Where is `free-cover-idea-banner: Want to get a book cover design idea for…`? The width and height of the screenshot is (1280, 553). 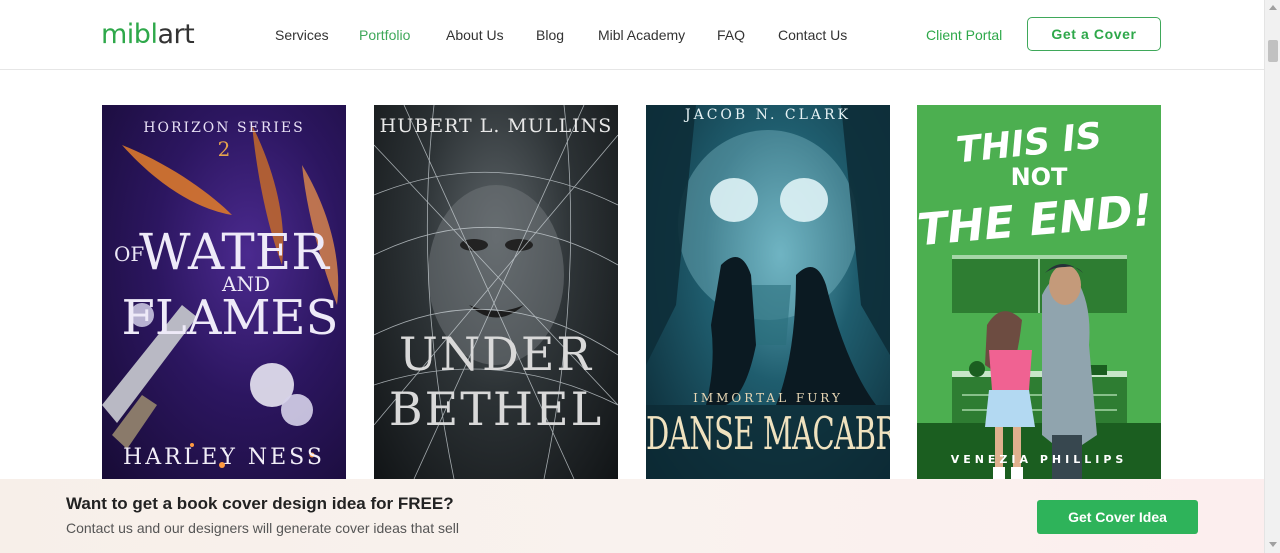 free-cover-idea-banner: Want to get a book cover design idea for… is located at coordinates (632, 516).